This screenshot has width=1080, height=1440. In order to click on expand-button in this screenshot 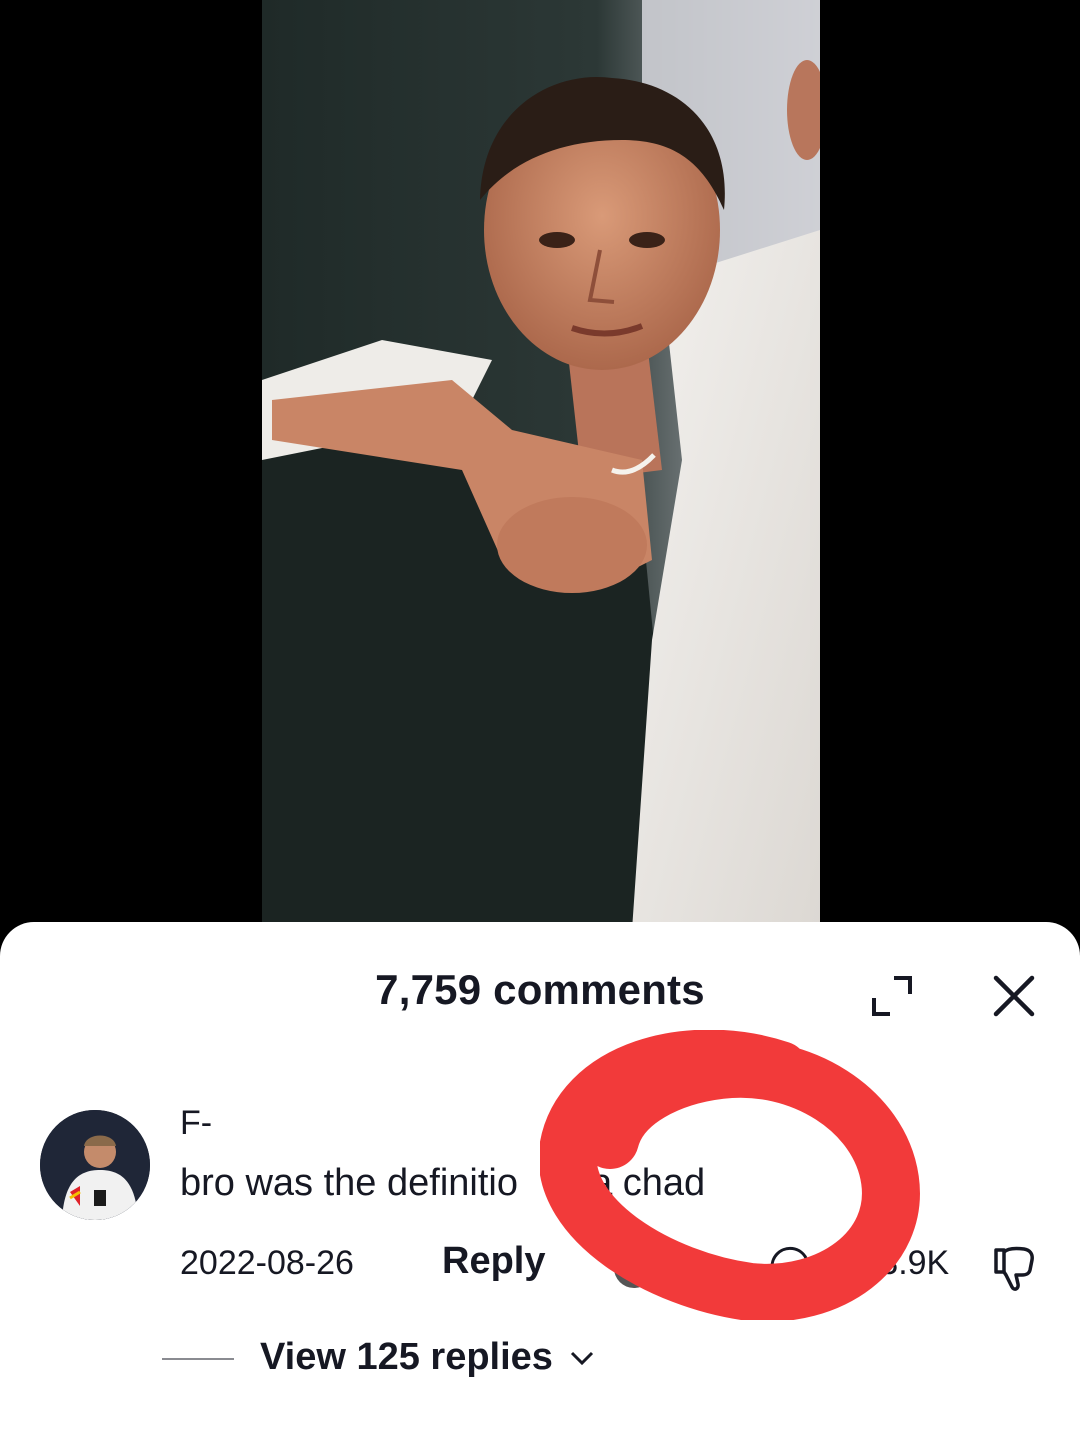, I will do `click(892, 996)`.